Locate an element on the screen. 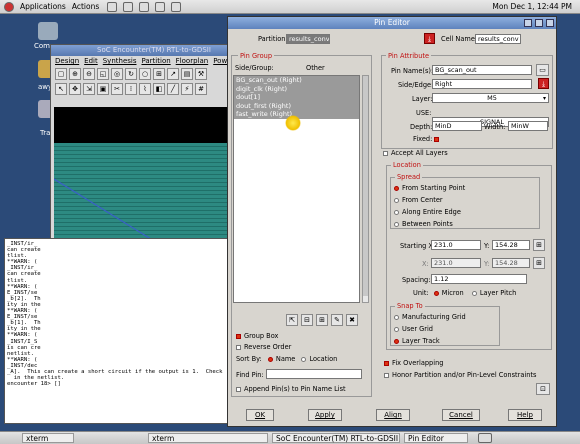 The height and width of the screenshot is (444, 580). ungroup-pins-icon: ⊞ is located at coordinates (322, 320).